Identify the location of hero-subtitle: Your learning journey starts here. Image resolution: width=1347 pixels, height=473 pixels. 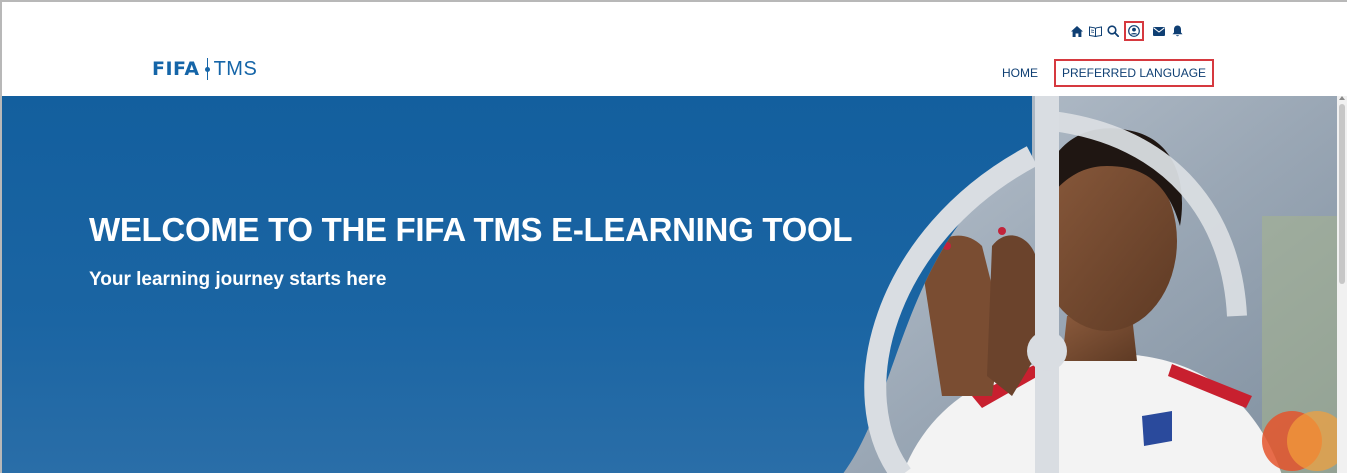
(238, 279).